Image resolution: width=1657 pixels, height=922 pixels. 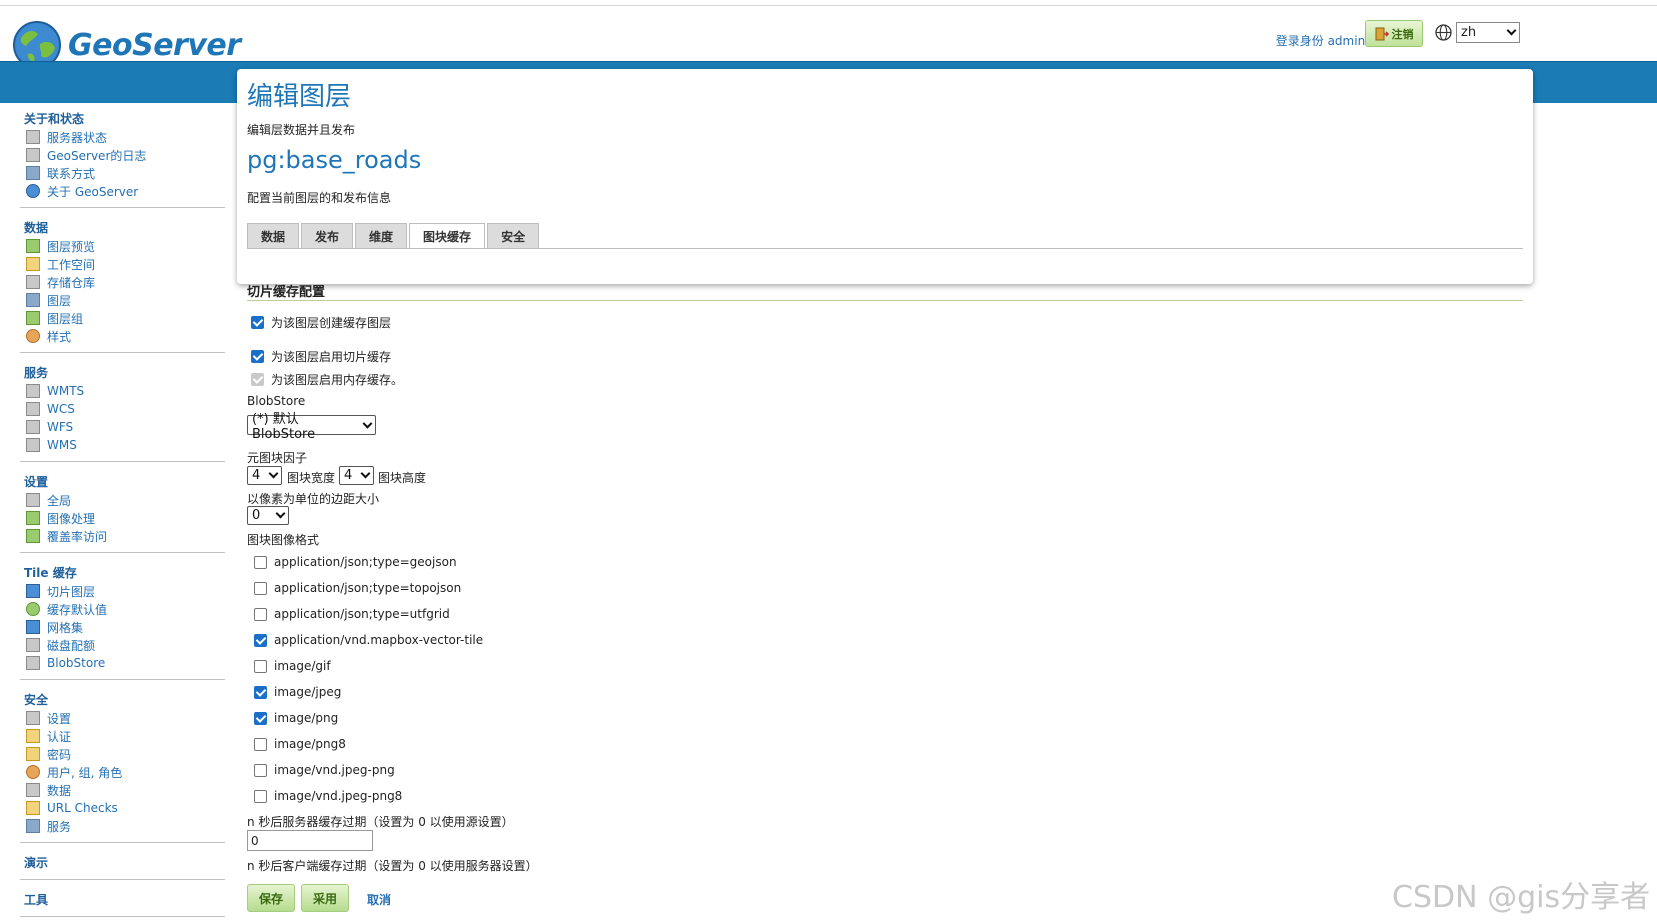 I want to click on sidebar-item-global: 全局, so click(x=122, y=500).